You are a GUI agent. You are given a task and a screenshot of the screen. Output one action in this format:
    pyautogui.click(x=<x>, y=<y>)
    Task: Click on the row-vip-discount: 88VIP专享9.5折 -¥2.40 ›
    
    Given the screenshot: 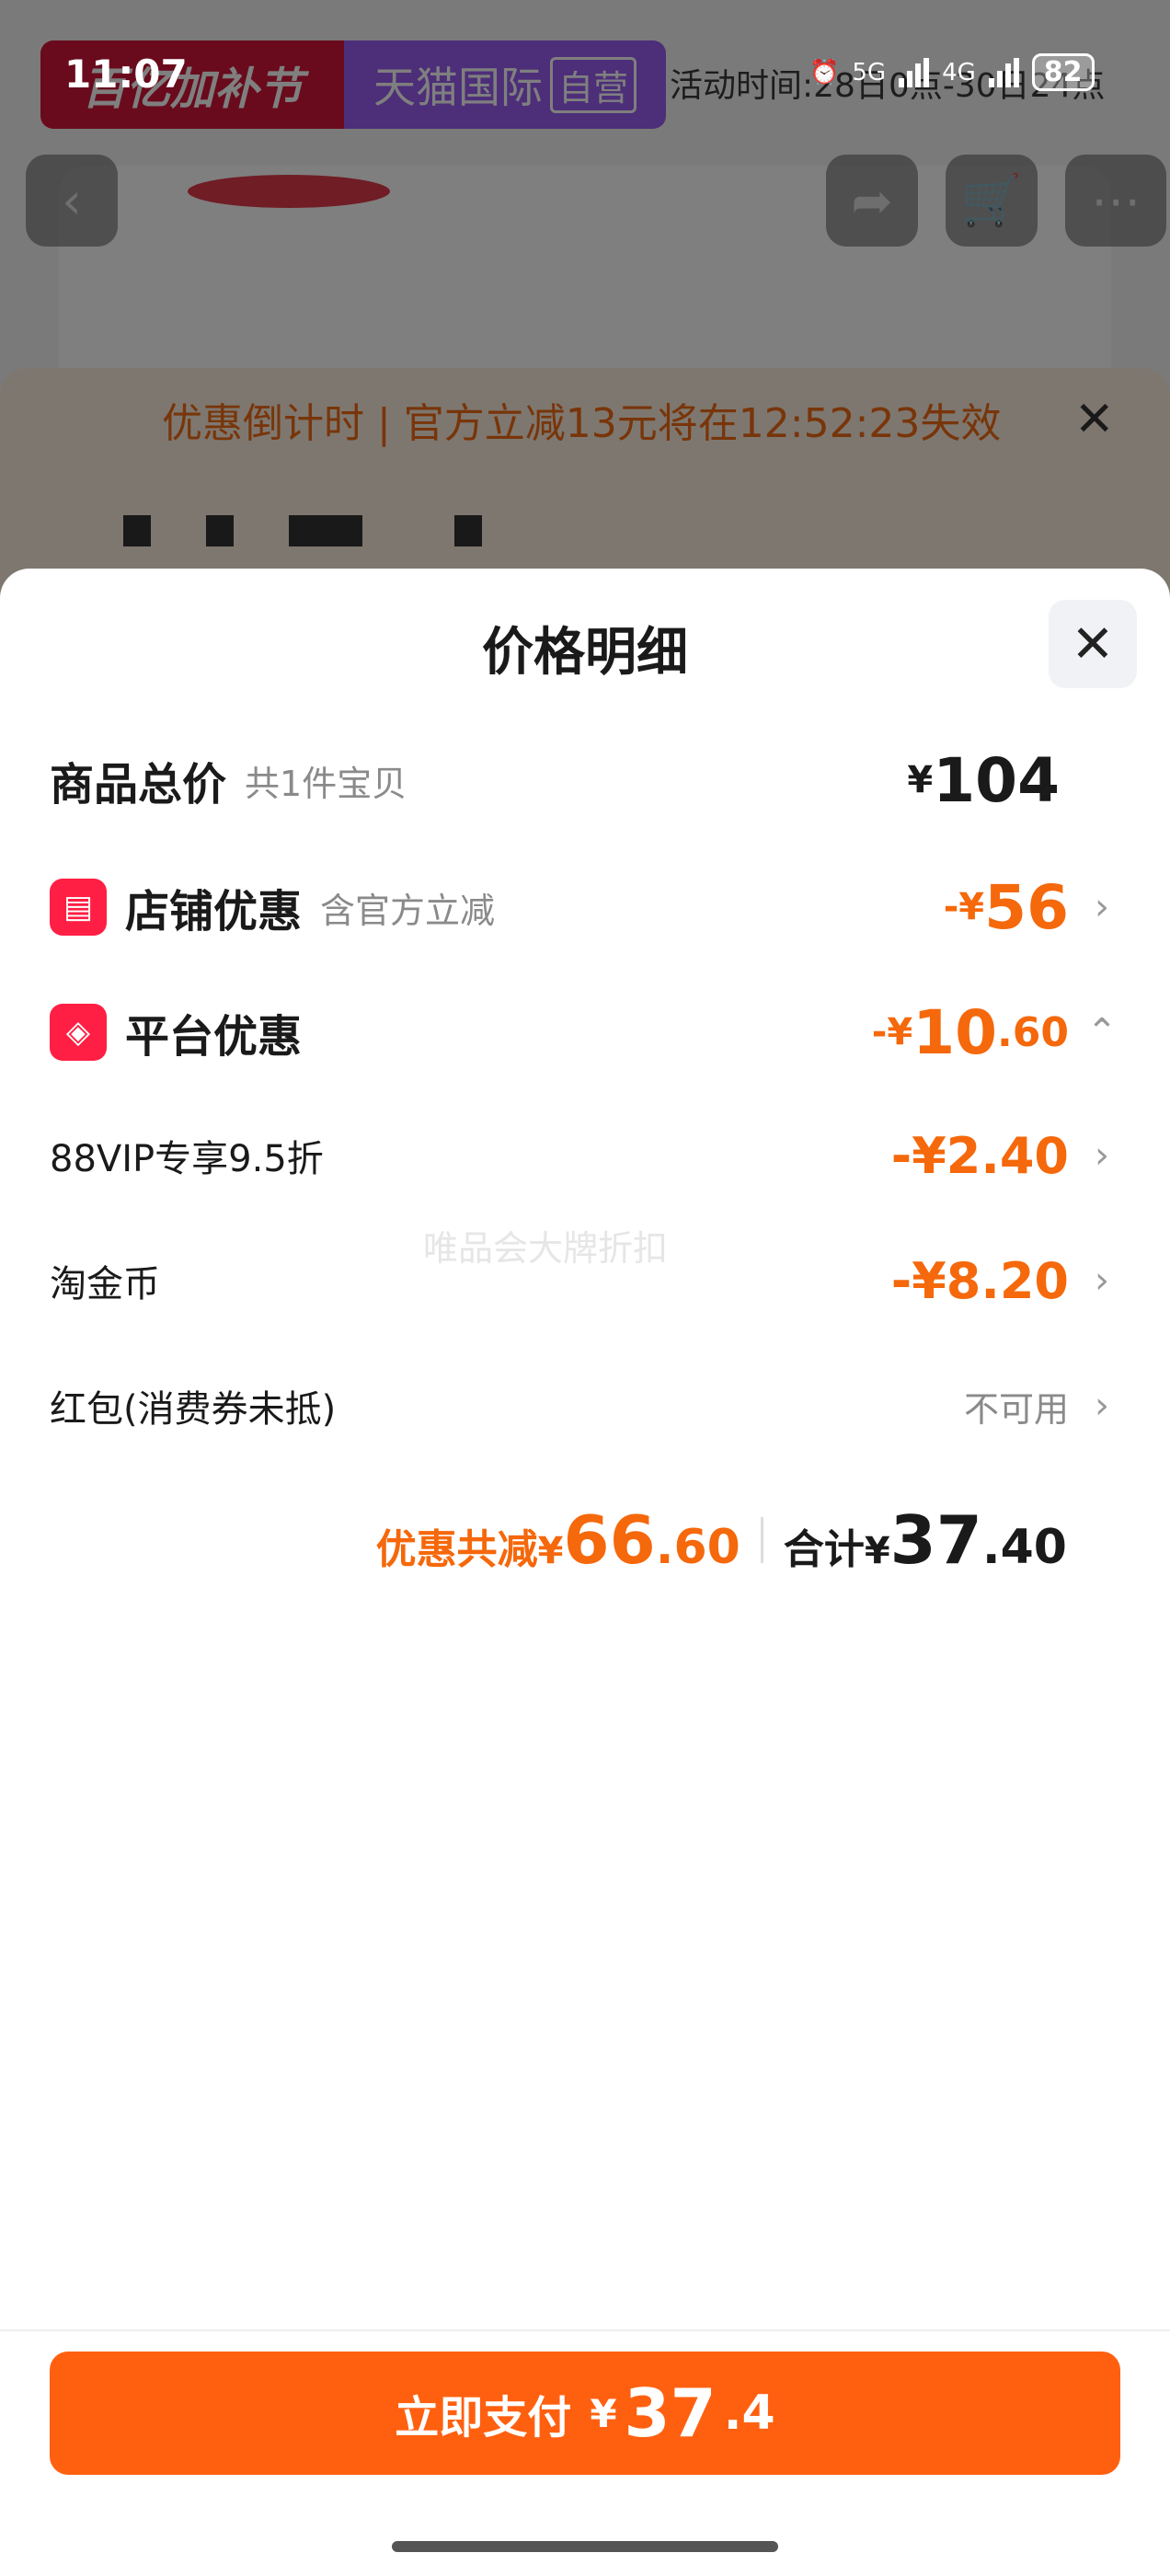 What is the action you would take?
    pyautogui.click(x=585, y=1155)
    